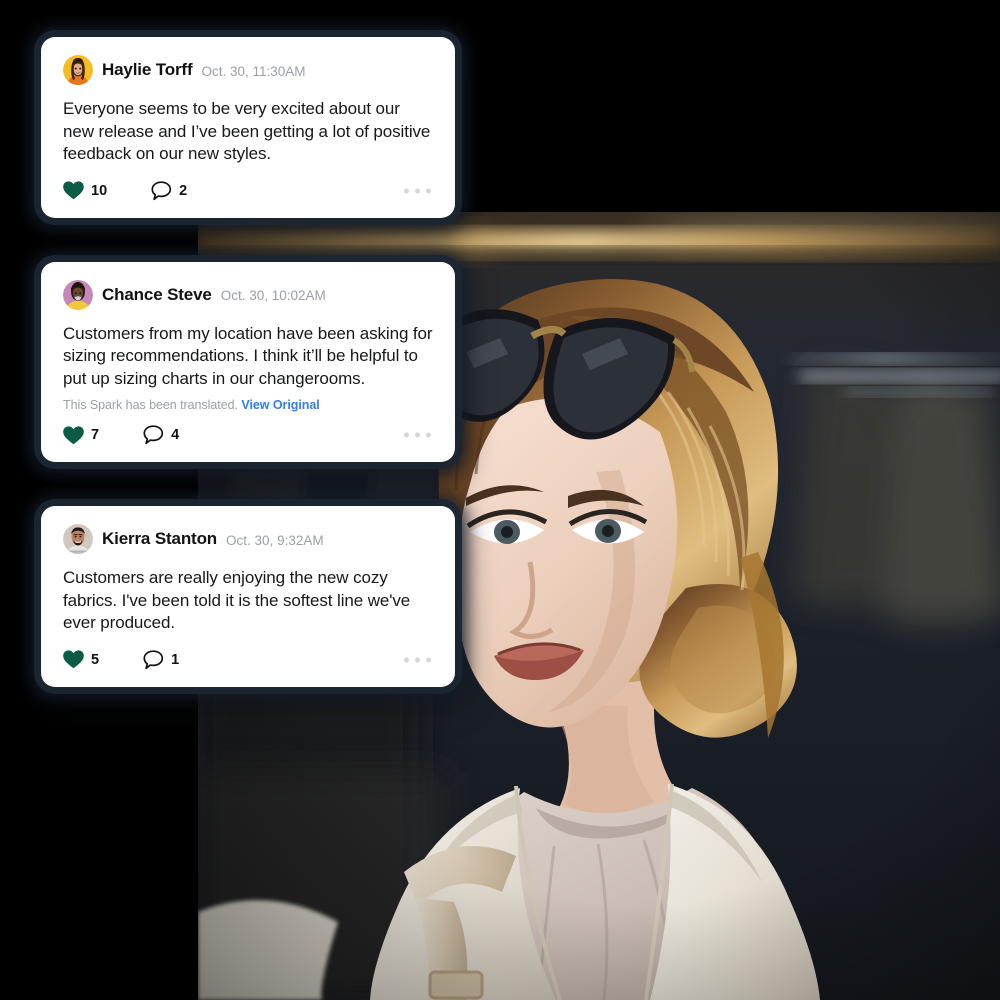  I want to click on translation-text: This Spark has been translated., so click(150, 405).